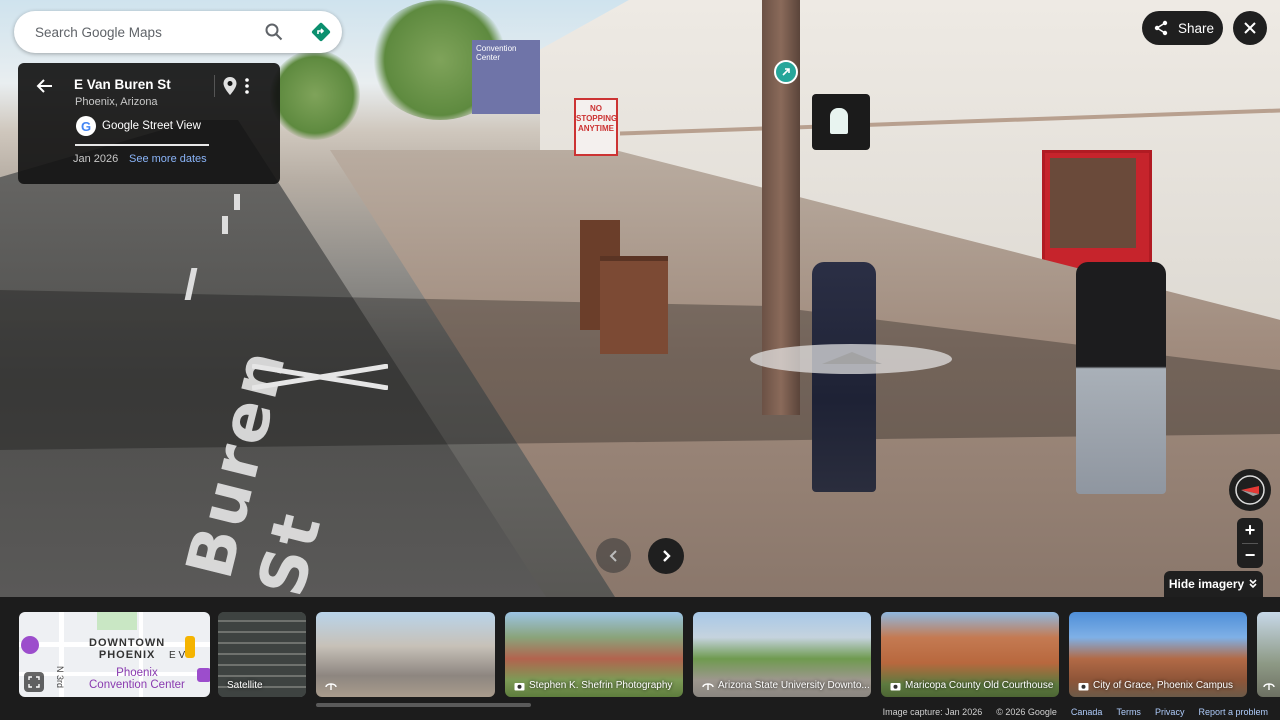  I want to click on map-label-line: DOWNTOWN, so click(127, 643).